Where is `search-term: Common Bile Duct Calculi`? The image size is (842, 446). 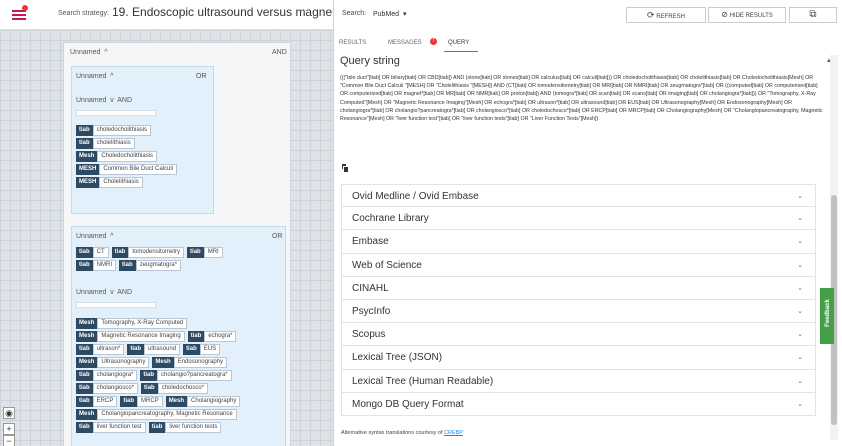
search-term: Common Bile Duct Calculi is located at coordinates (138, 169).